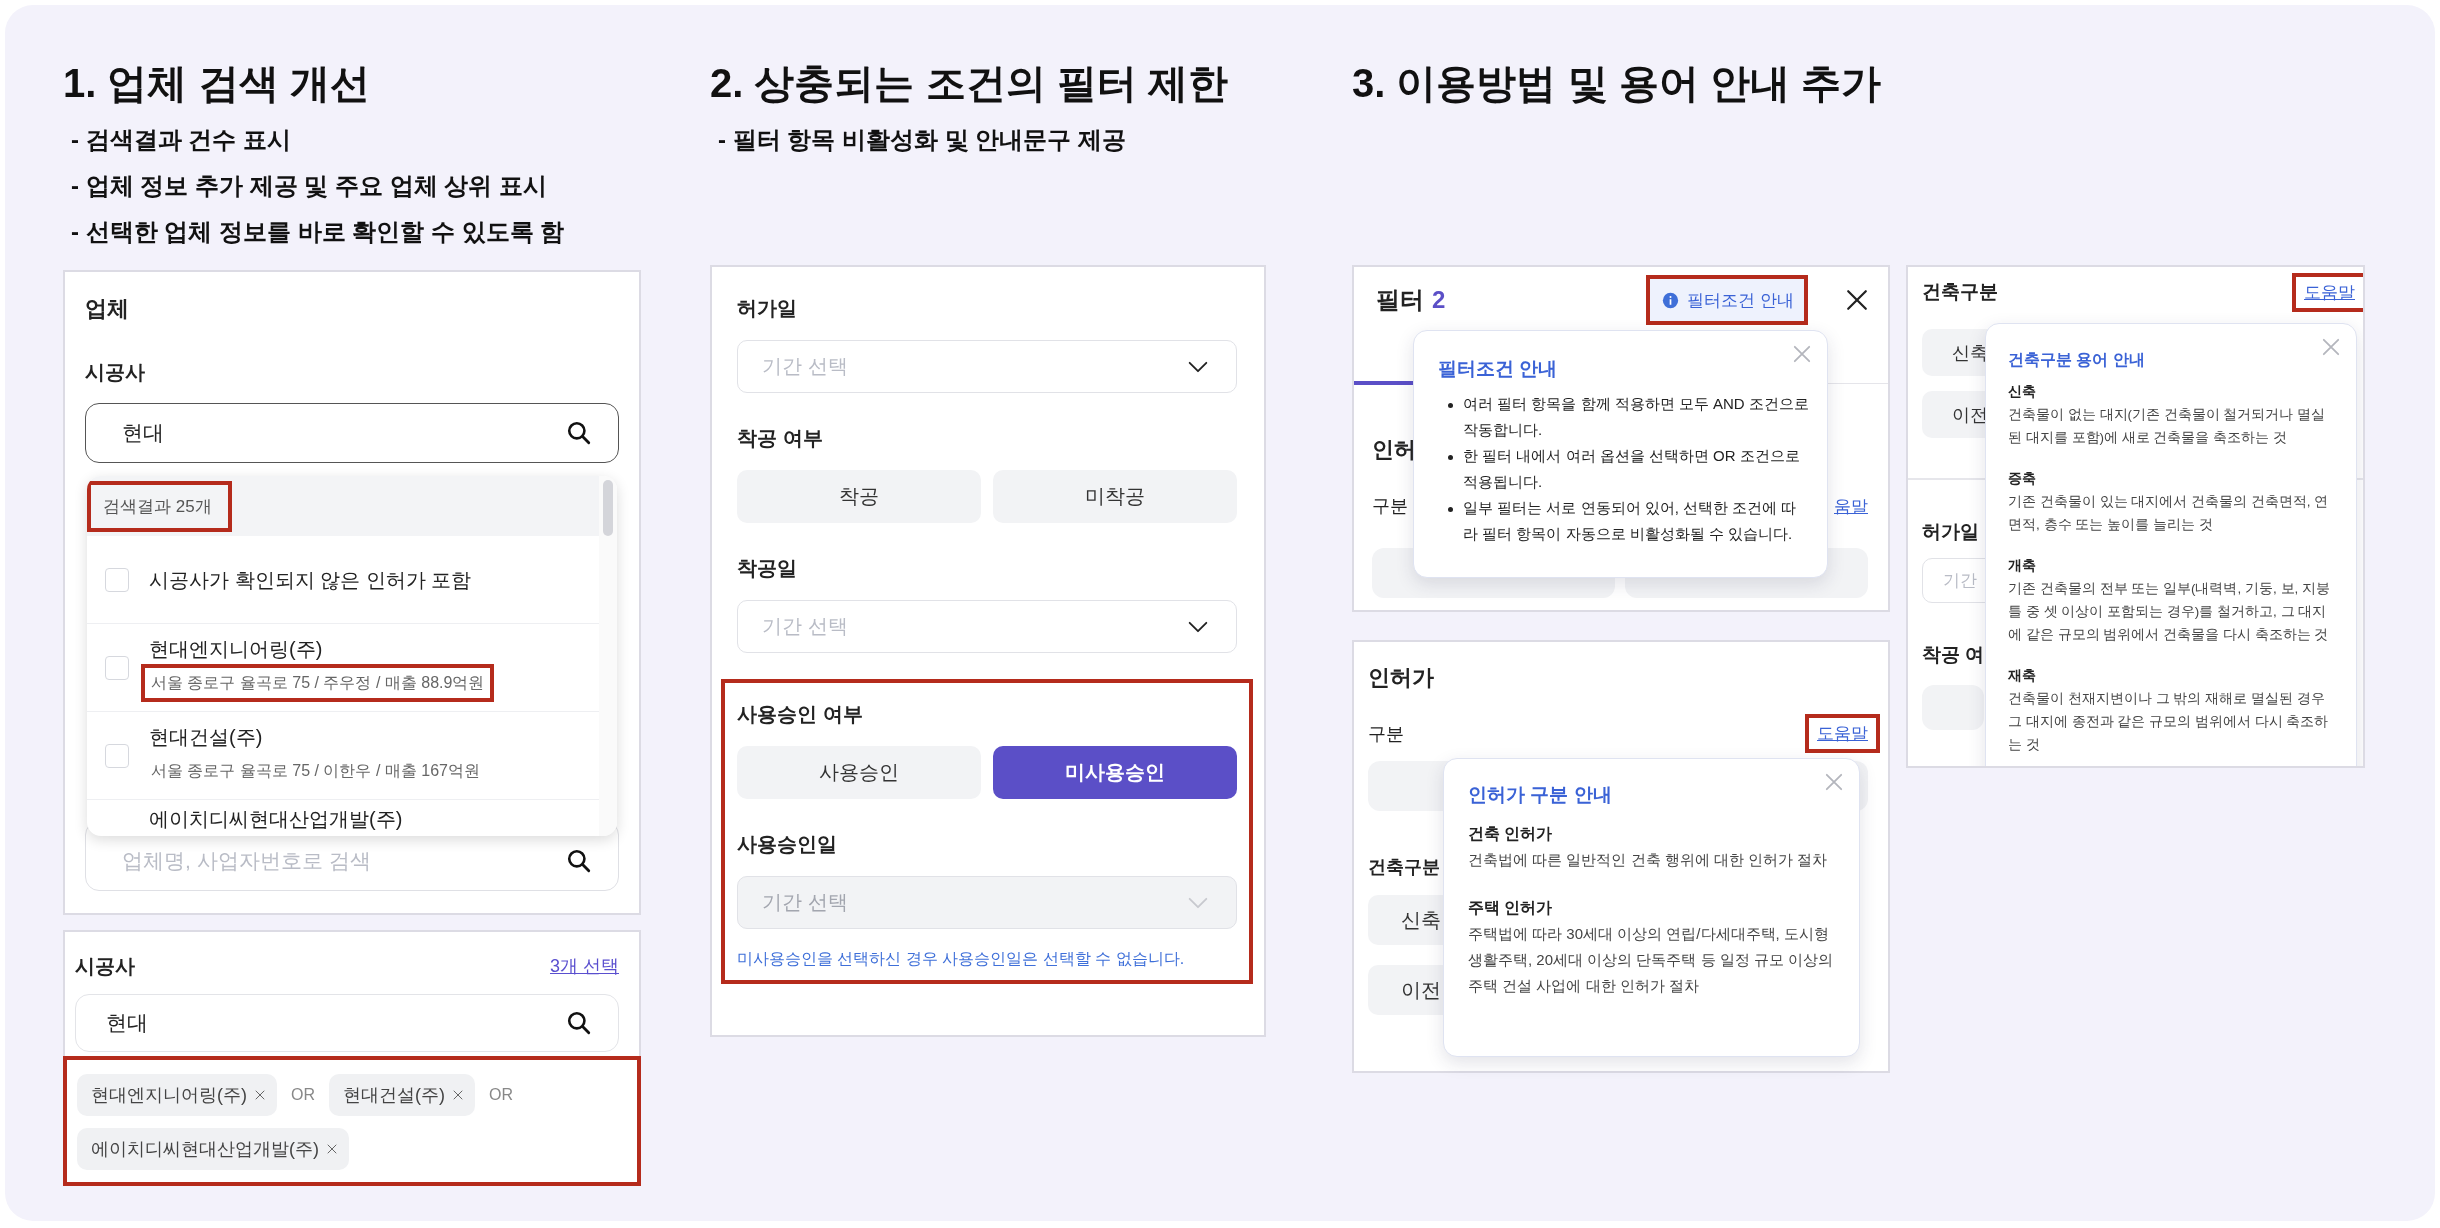  What do you see at coordinates (1439, 300) in the screenshot?
I see `filter-count: 2` at bounding box center [1439, 300].